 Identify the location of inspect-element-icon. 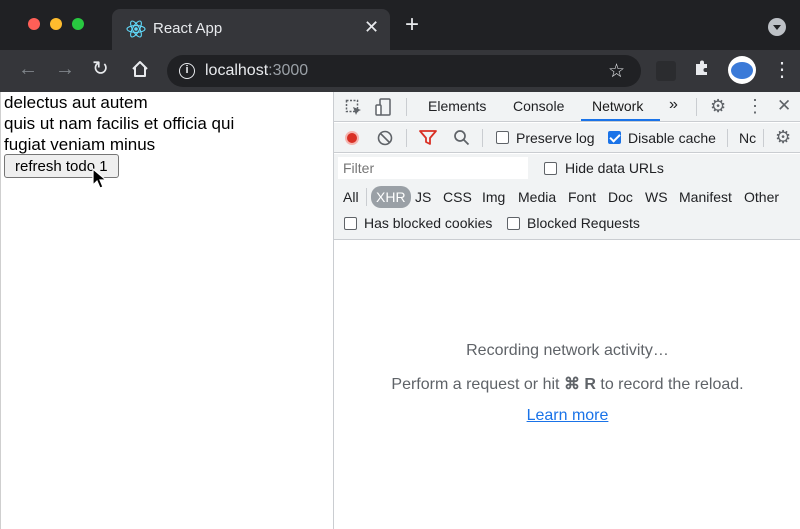
(354, 108).